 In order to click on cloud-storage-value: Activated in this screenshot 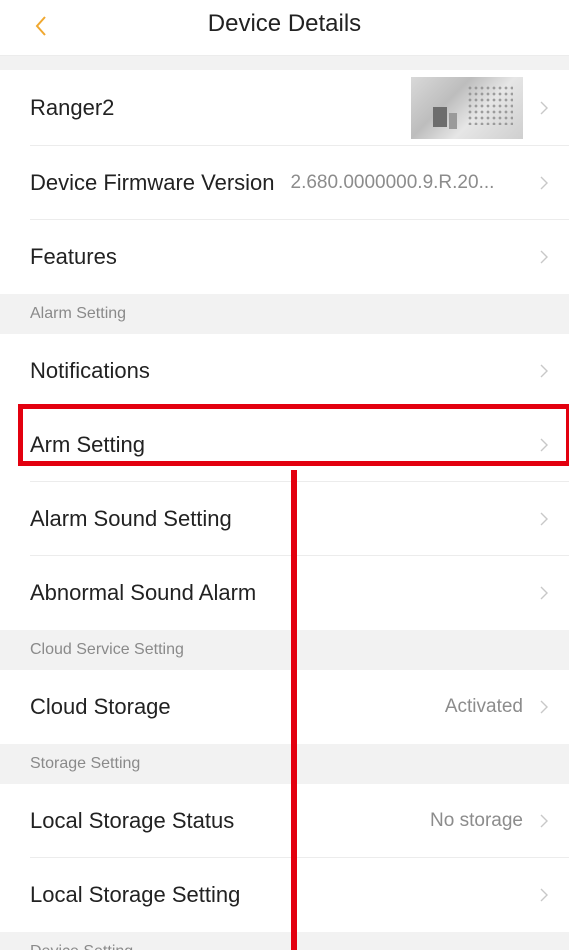, I will do `click(483, 706)`.